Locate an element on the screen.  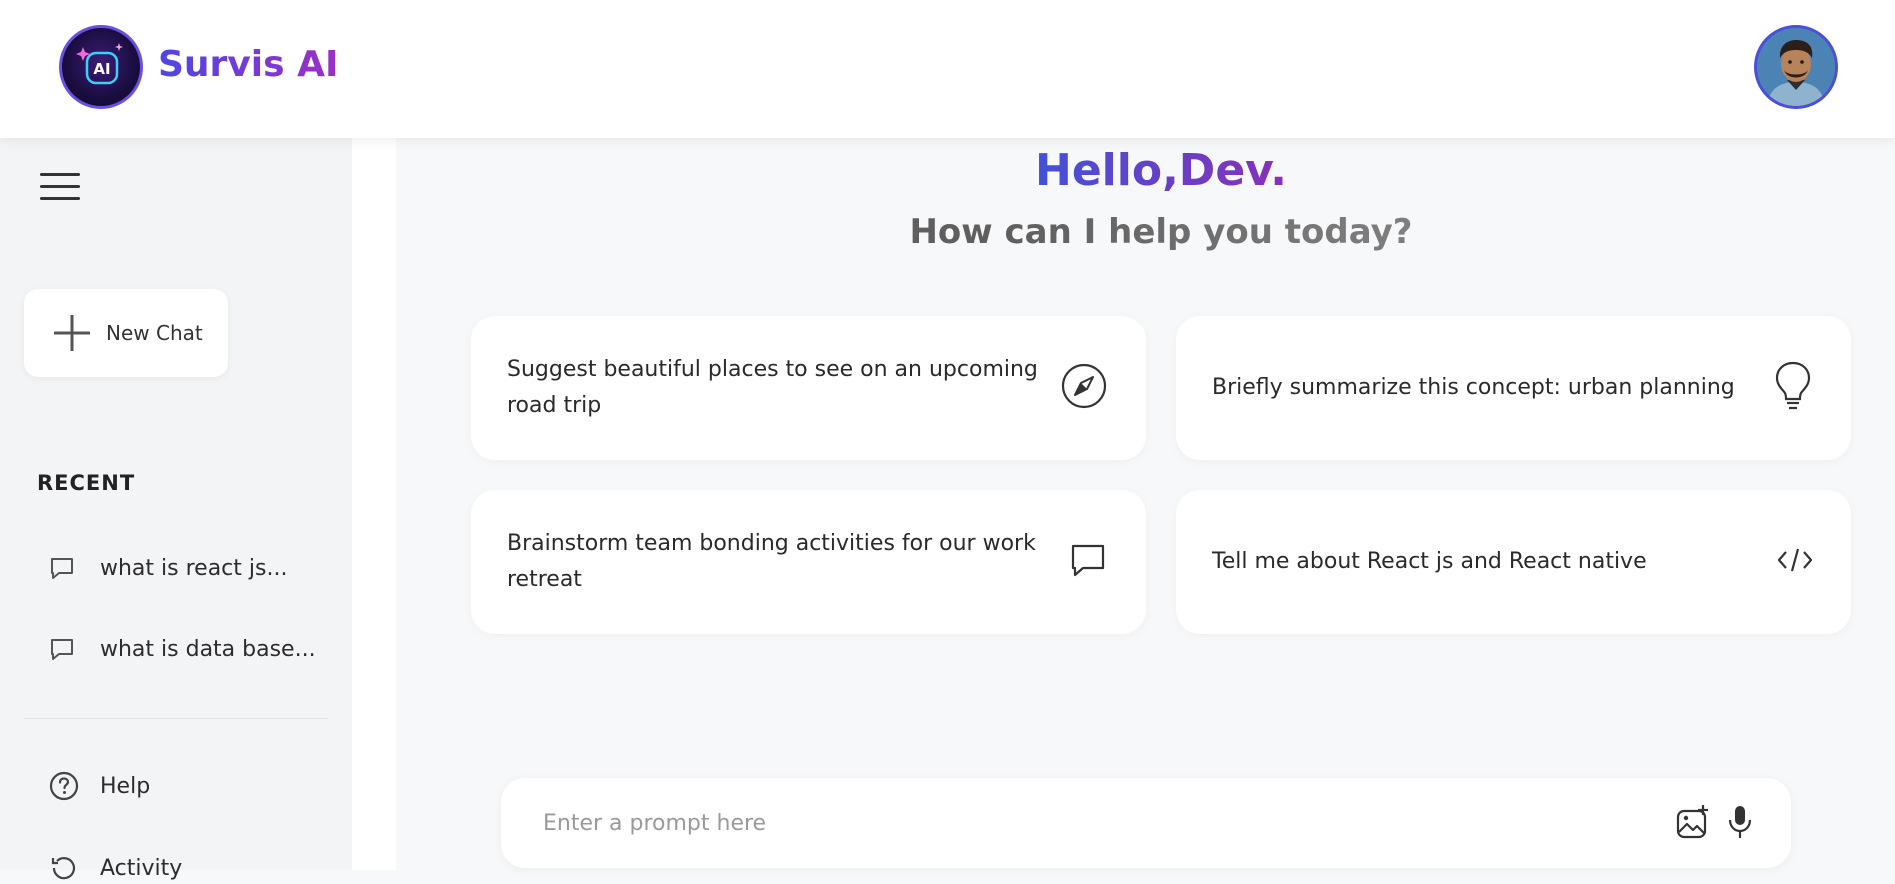
image-upload-icon is located at coordinates (1693, 824).